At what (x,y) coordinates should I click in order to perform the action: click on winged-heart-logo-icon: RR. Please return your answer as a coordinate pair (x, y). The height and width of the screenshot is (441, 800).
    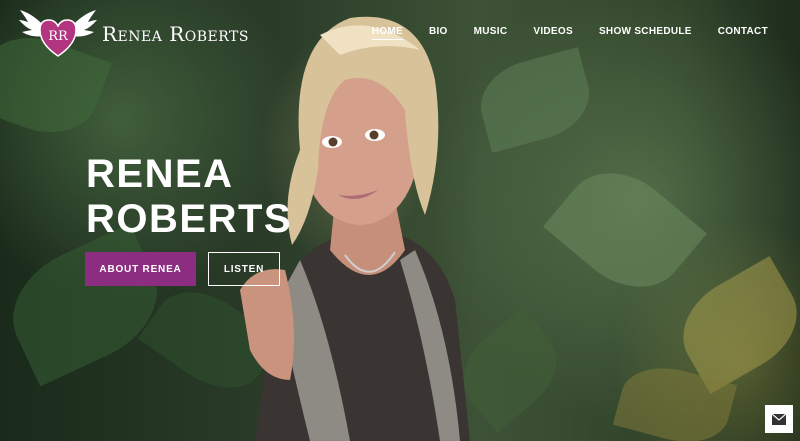
    Looking at the image, I should click on (58, 33).